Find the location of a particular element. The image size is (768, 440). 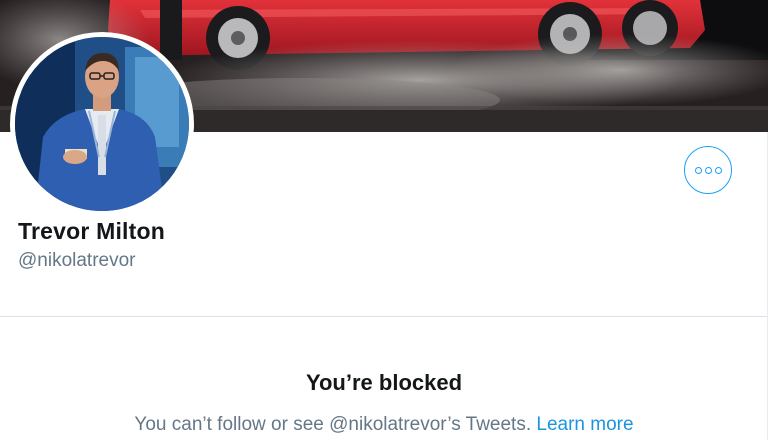

blocked-title: You’re blocked is located at coordinates (384, 382).